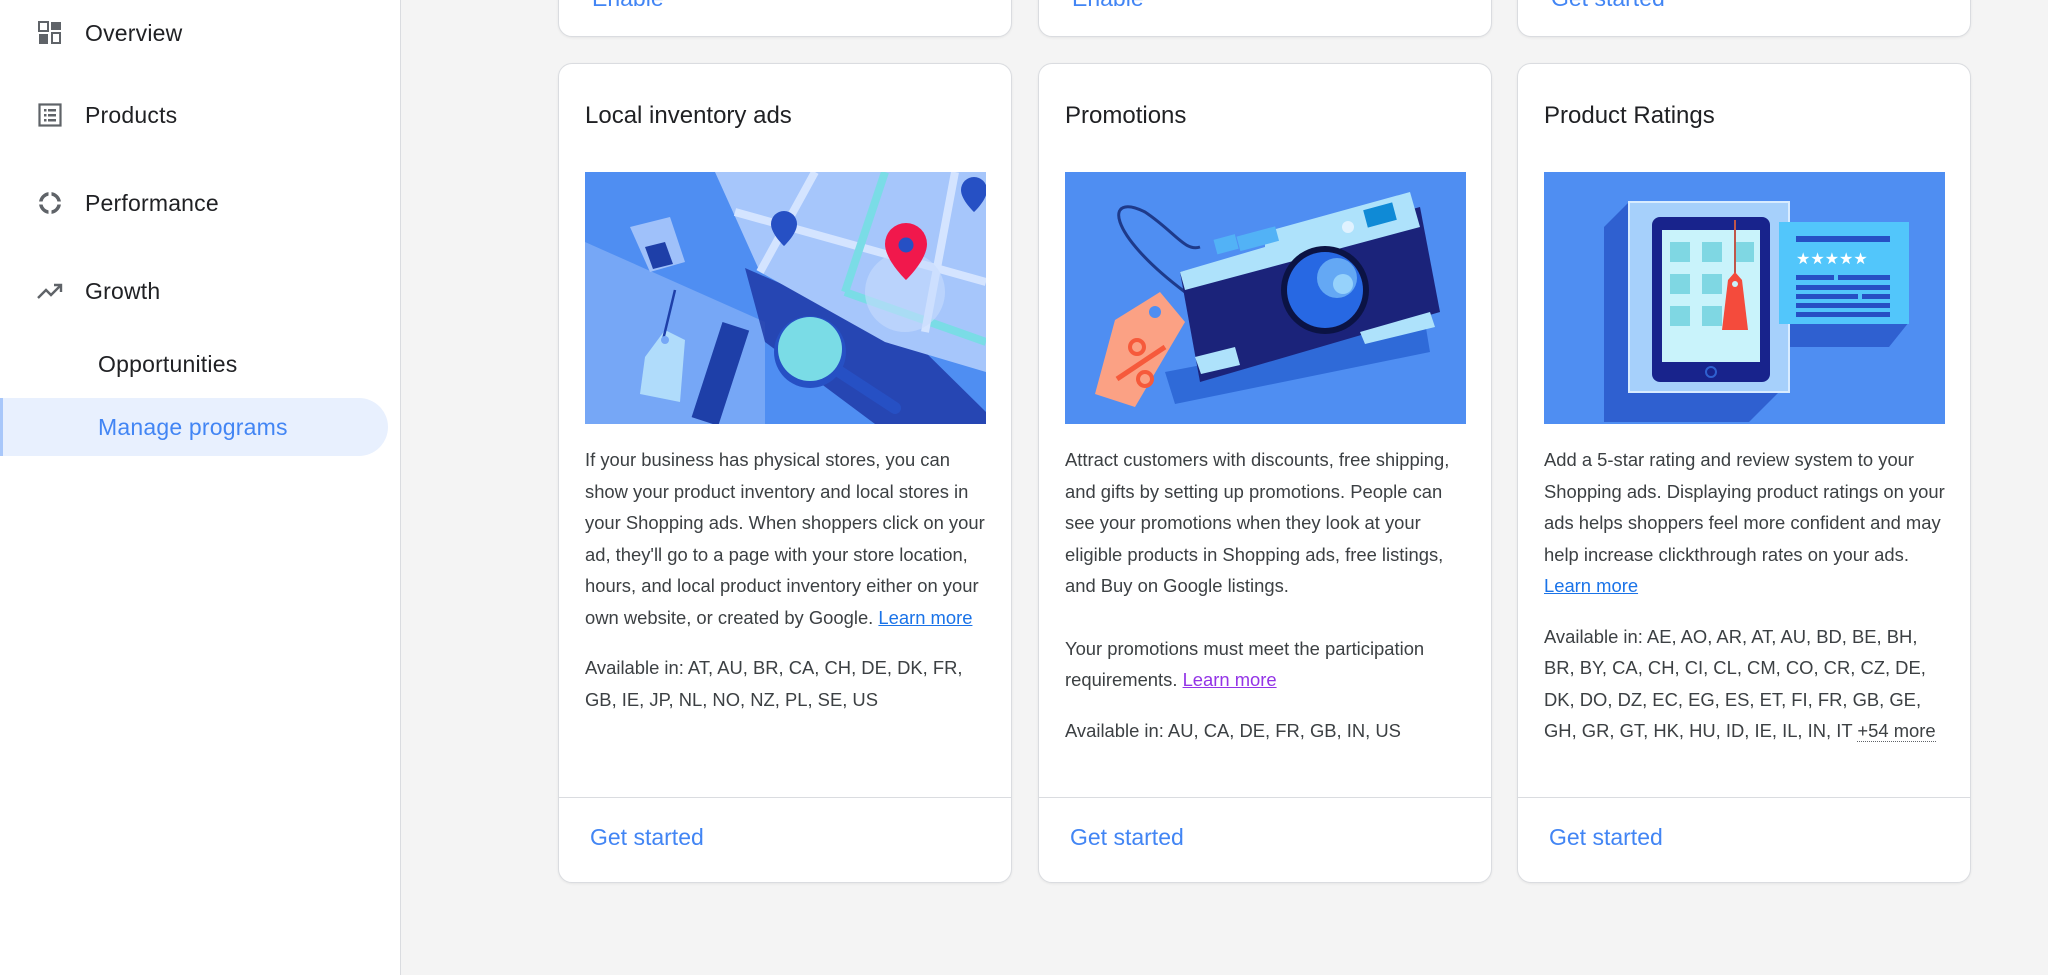 This screenshot has width=2048, height=975. Describe the element at coordinates (1629, 115) in the screenshot. I see `card-title: Product Ratings` at that location.